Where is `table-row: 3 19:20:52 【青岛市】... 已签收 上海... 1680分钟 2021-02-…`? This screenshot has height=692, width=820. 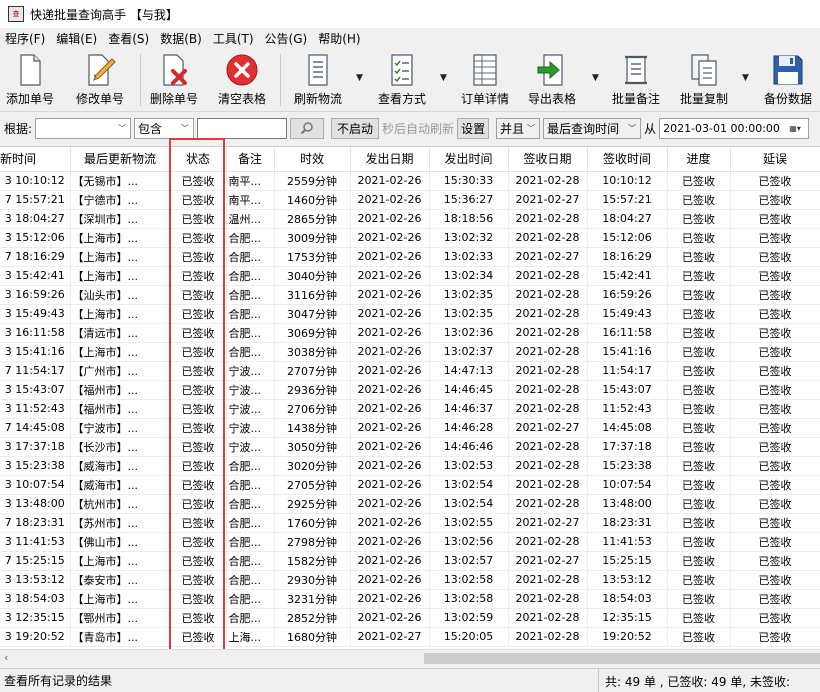
table-row: 3 19:20:52 【青岛市】... 已签收 上海... 1680分钟 2021-02-… is located at coordinates (410, 637).